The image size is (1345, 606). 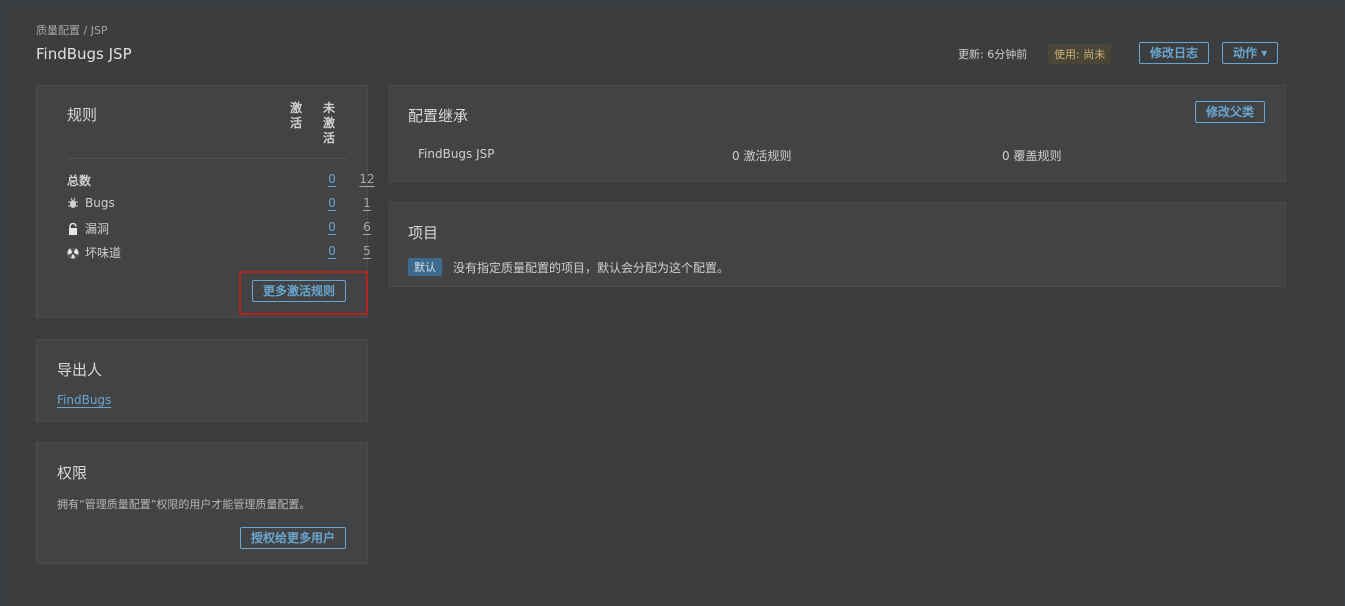 I want to click on change-parent-button: 修改父类, so click(x=1229, y=112).